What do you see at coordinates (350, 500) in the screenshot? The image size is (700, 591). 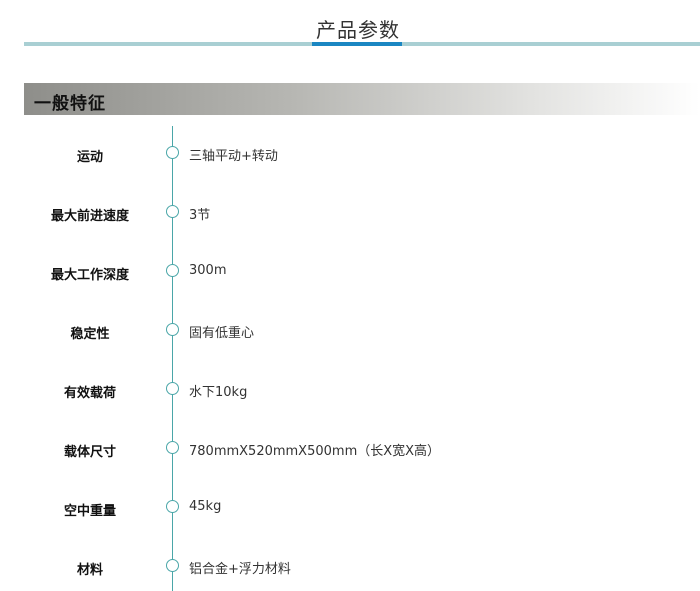 I see `spec-row: 空中重量 45kg` at bounding box center [350, 500].